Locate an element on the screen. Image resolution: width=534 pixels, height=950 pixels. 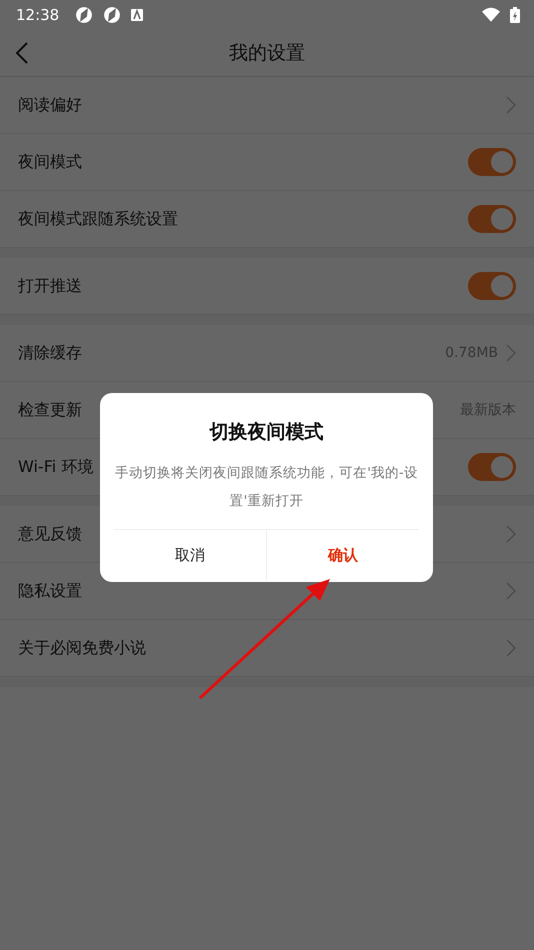
page-title: 我的设置 is located at coordinates (267, 53).